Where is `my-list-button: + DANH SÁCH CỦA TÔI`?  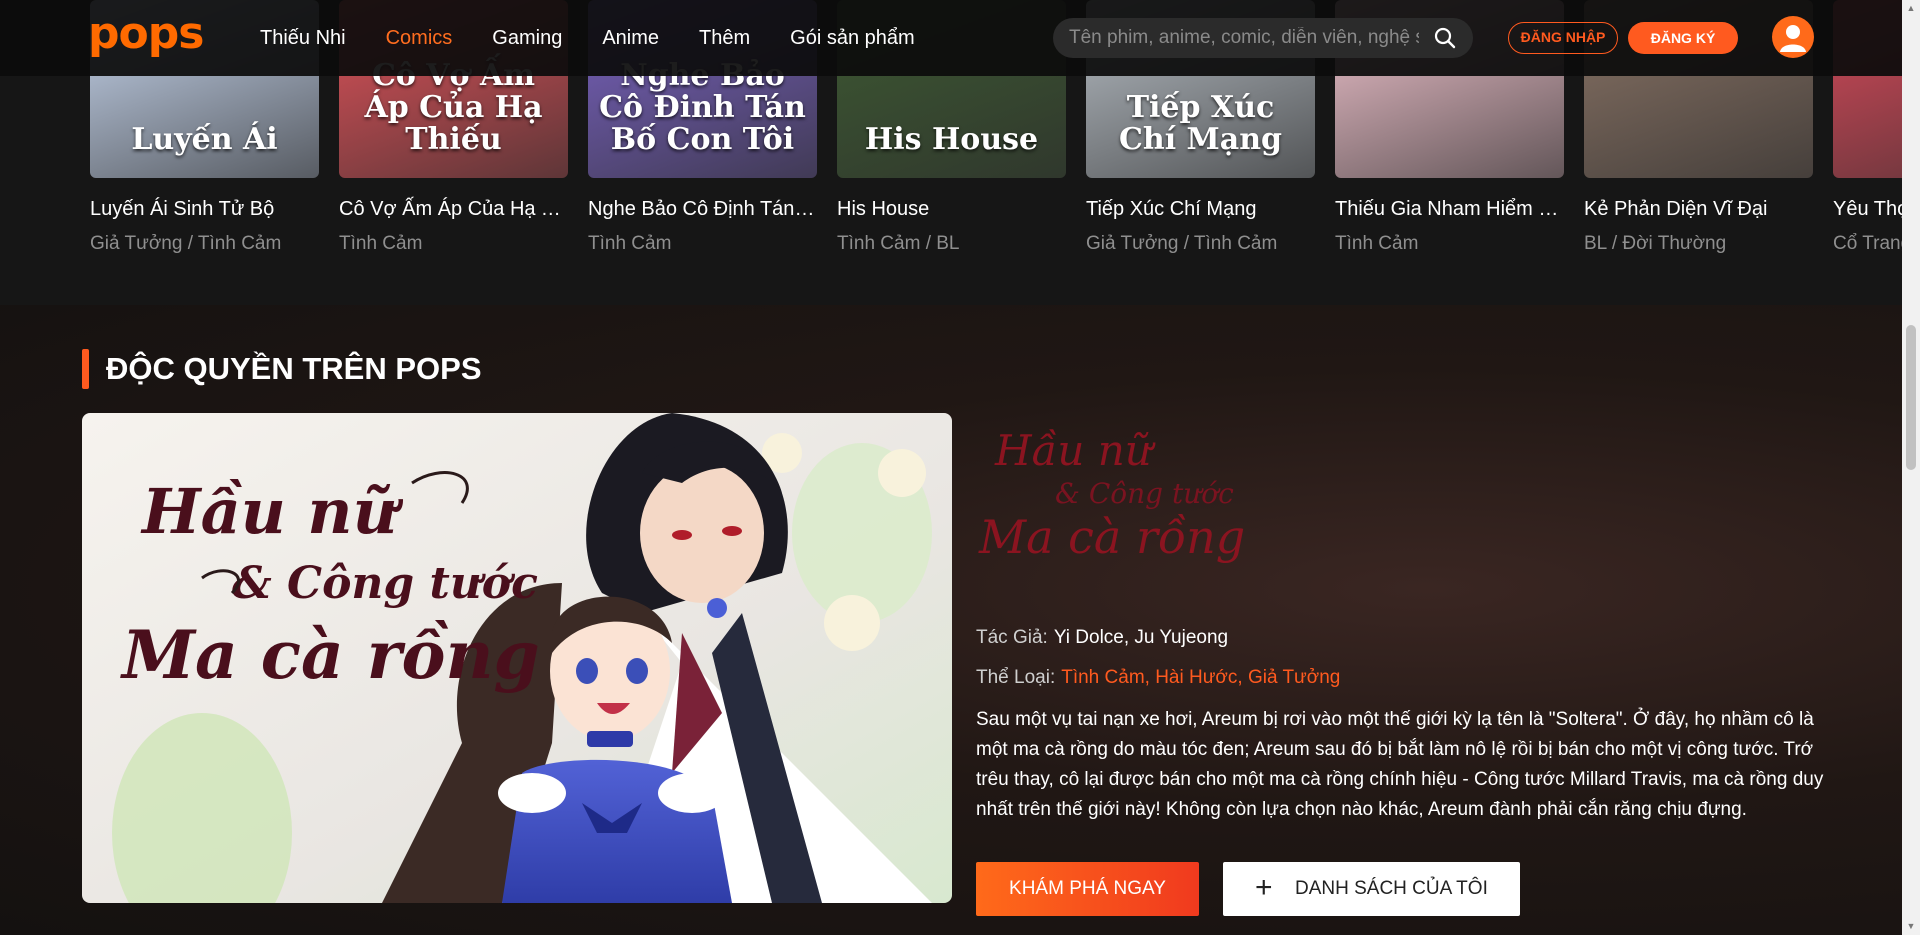 my-list-button: + DANH SÁCH CỦA TÔI is located at coordinates (1371, 889).